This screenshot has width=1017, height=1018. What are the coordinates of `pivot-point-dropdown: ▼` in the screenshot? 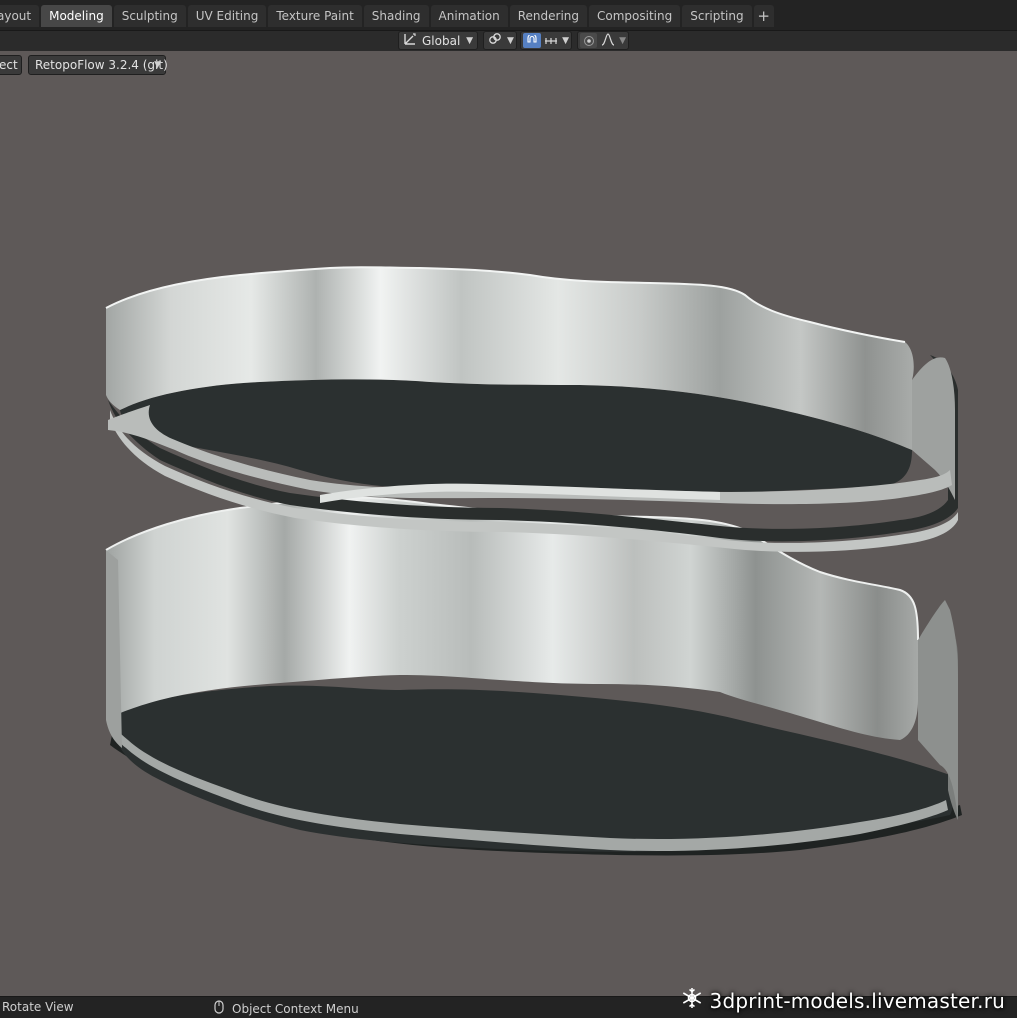 It's located at (500, 40).